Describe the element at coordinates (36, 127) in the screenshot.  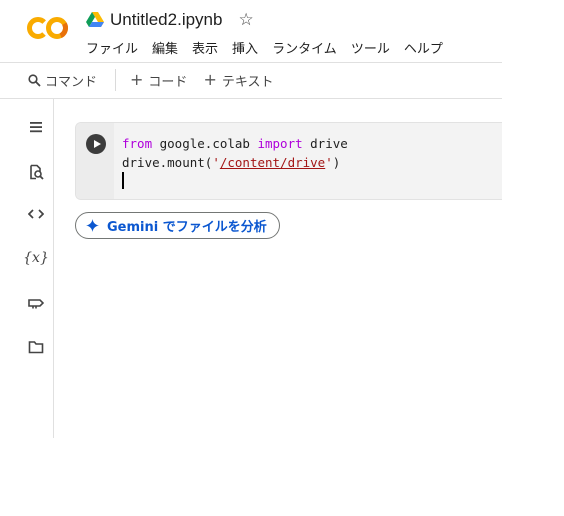
I see `menu-icon` at that location.